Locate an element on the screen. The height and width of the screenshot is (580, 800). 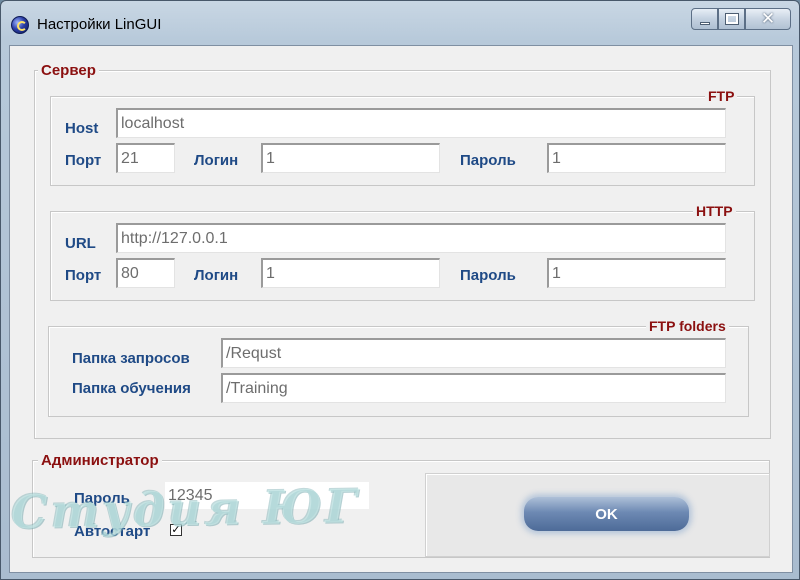
http-url-label: URL is located at coordinates (80, 243).